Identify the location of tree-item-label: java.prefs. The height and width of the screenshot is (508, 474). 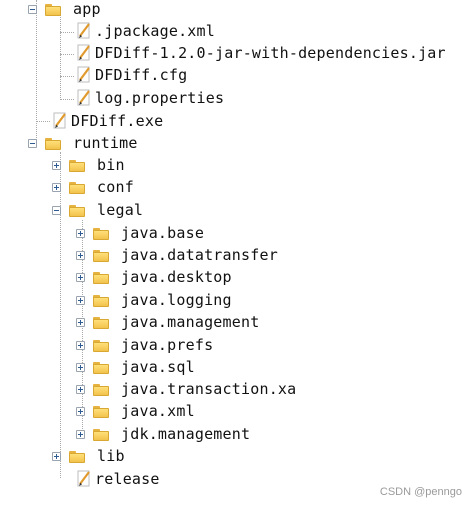
(167, 345).